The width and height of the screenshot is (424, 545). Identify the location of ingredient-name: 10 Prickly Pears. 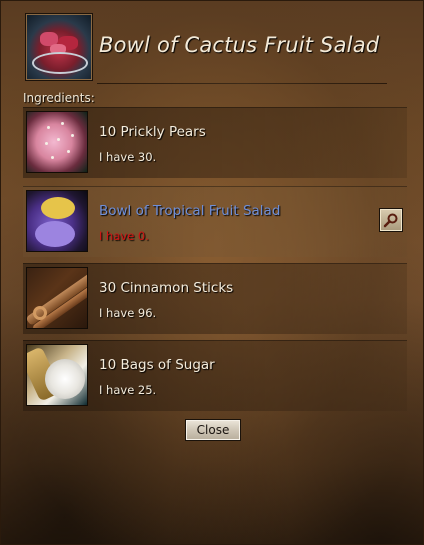
(152, 132).